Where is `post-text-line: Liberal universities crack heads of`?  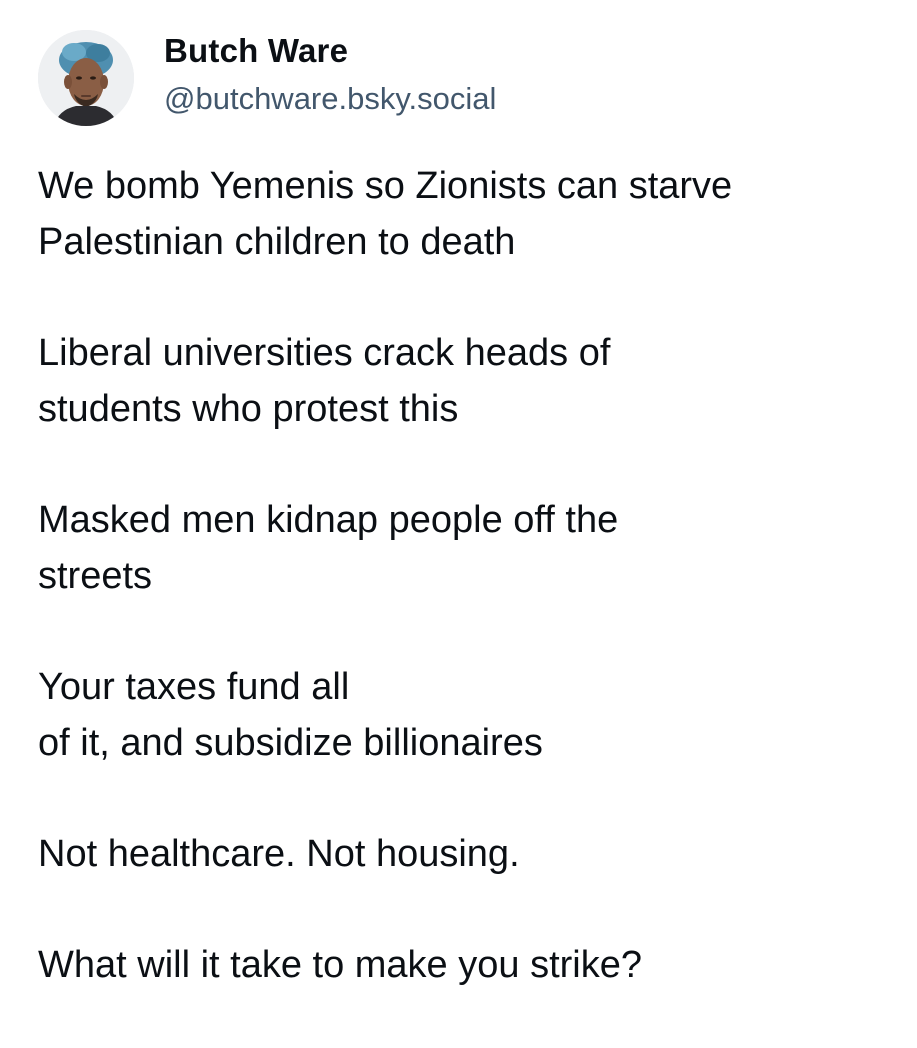 post-text-line: Liberal universities crack heads of is located at coordinates (324, 353).